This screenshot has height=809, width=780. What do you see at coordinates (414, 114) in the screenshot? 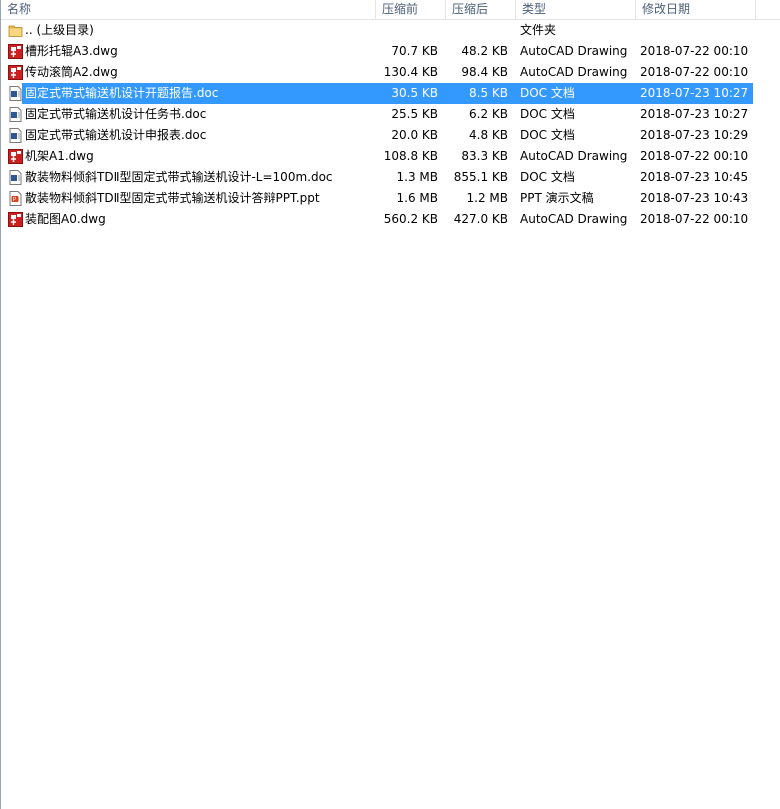
I see `file-size-before: 25.5 KB` at bounding box center [414, 114].